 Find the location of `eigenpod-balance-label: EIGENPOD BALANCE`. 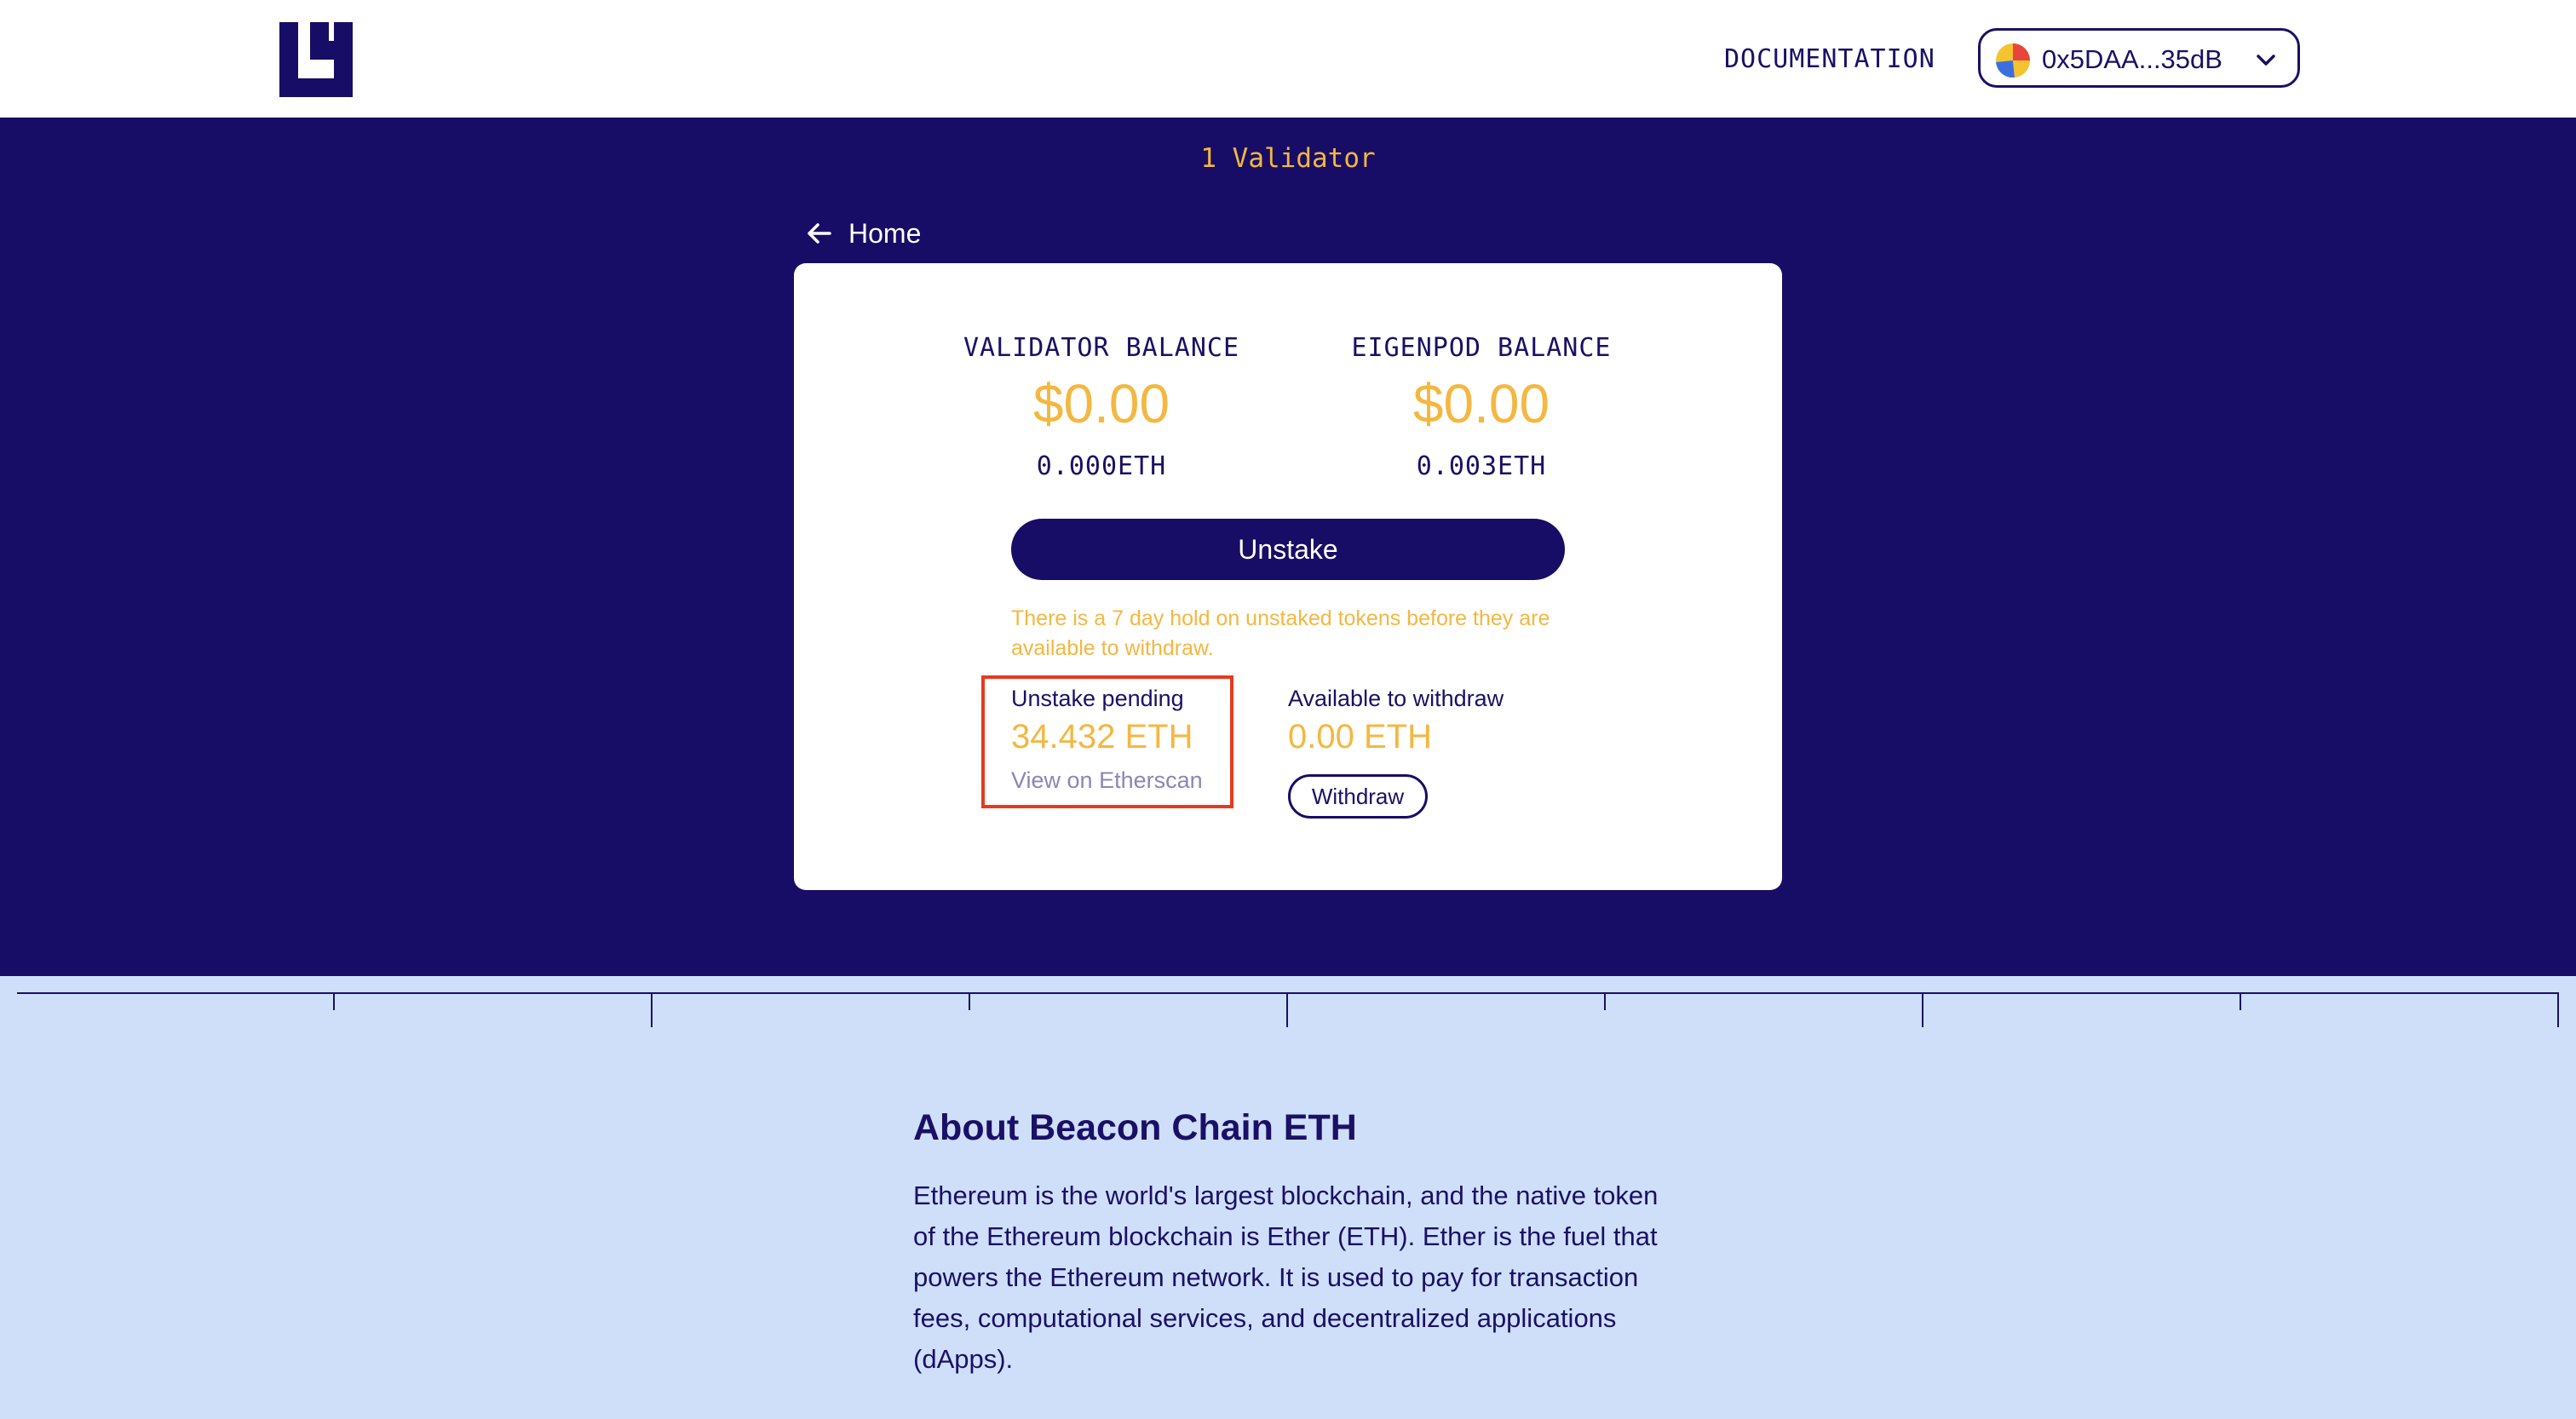

eigenpod-balance-label: EIGENPOD BALANCE is located at coordinates (1482, 348).